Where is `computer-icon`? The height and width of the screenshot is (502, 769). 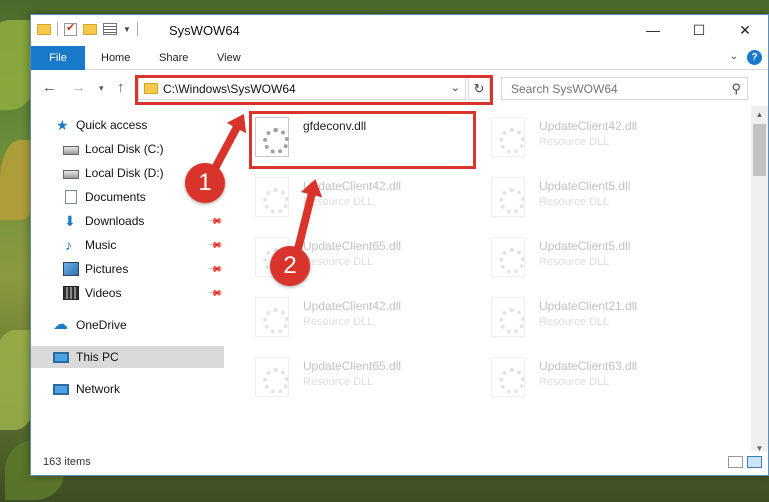
computer-icon is located at coordinates (61, 357).